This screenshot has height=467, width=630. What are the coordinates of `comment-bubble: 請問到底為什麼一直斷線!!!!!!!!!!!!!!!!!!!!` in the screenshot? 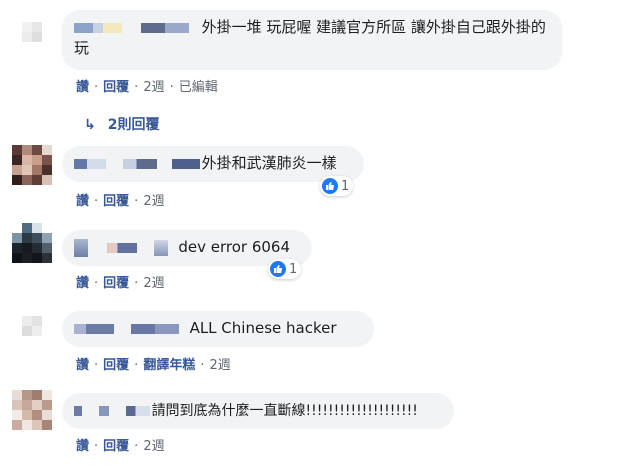 It's located at (258, 411).